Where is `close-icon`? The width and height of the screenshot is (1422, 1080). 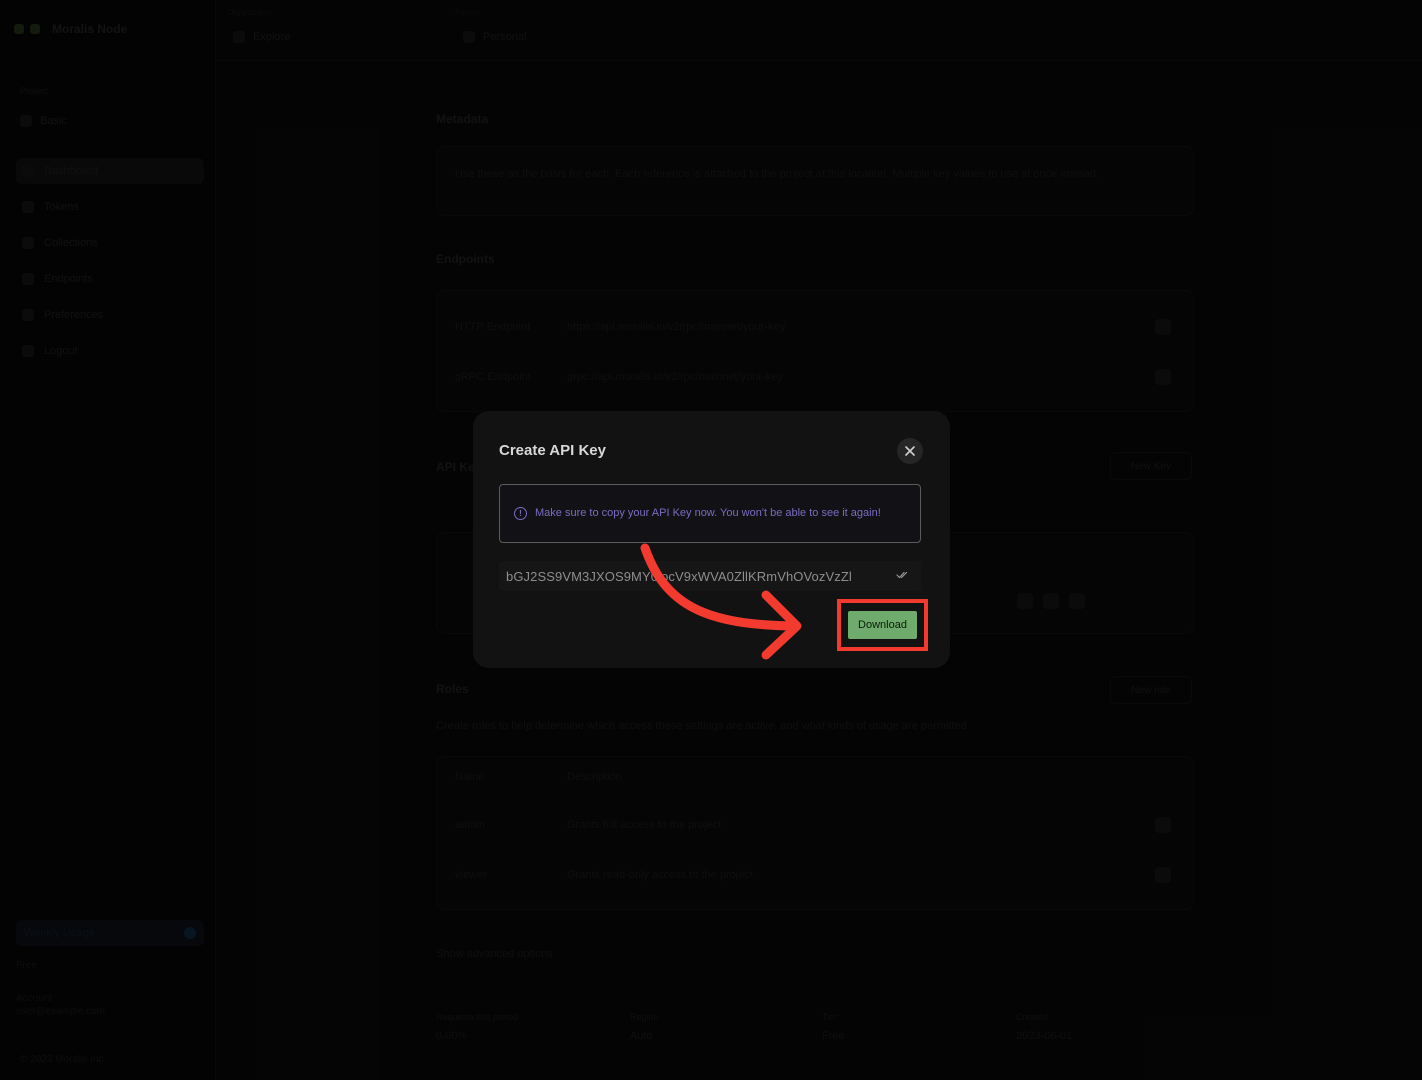
close-icon is located at coordinates (910, 451).